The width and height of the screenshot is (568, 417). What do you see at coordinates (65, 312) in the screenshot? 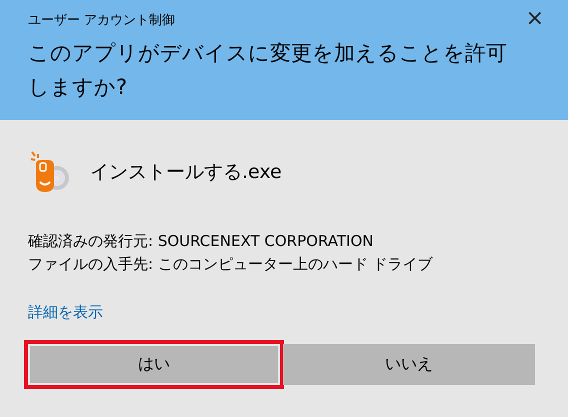
I see `details-link: 詳細を表示` at bounding box center [65, 312].